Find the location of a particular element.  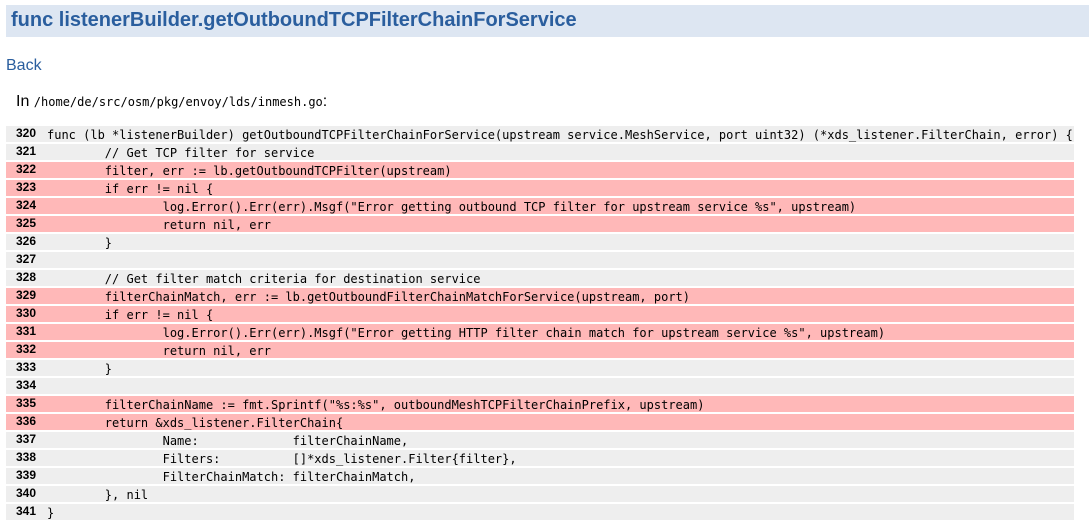

line-number: 322 is located at coordinates (21, 170).